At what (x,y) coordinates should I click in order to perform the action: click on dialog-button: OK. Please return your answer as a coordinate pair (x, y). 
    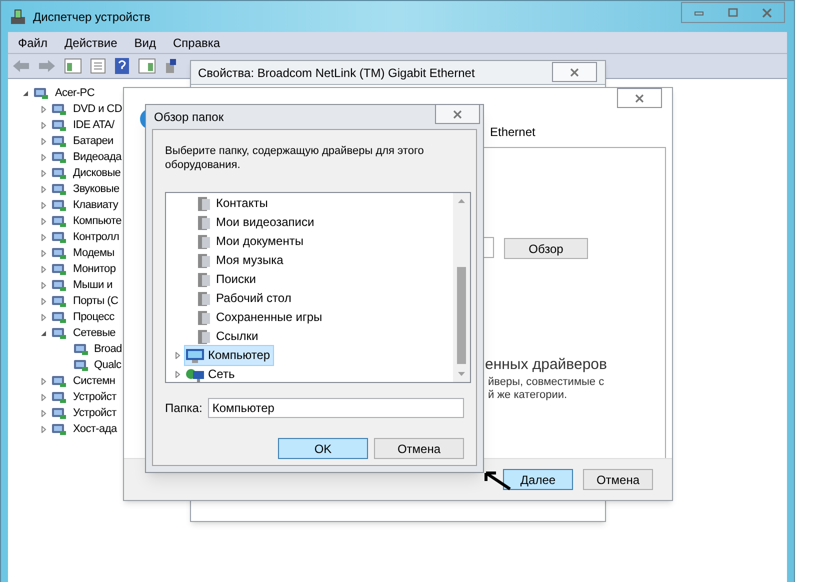
    Looking at the image, I should click on (323, 448).